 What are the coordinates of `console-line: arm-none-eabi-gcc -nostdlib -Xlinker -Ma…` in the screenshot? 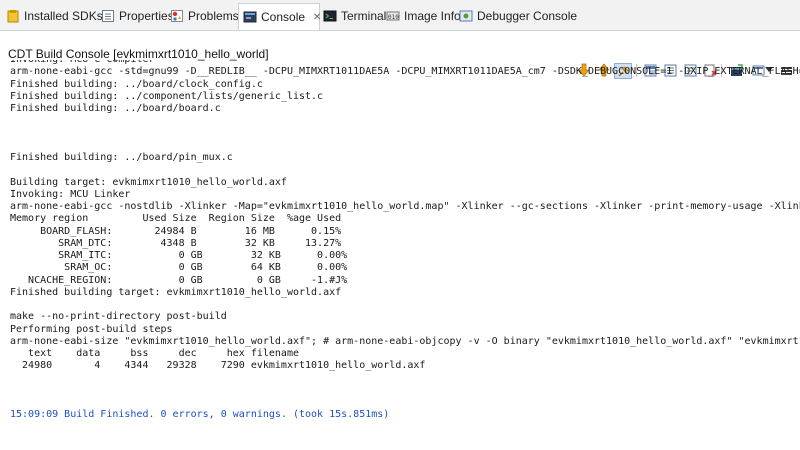 It's located at (405, 206).